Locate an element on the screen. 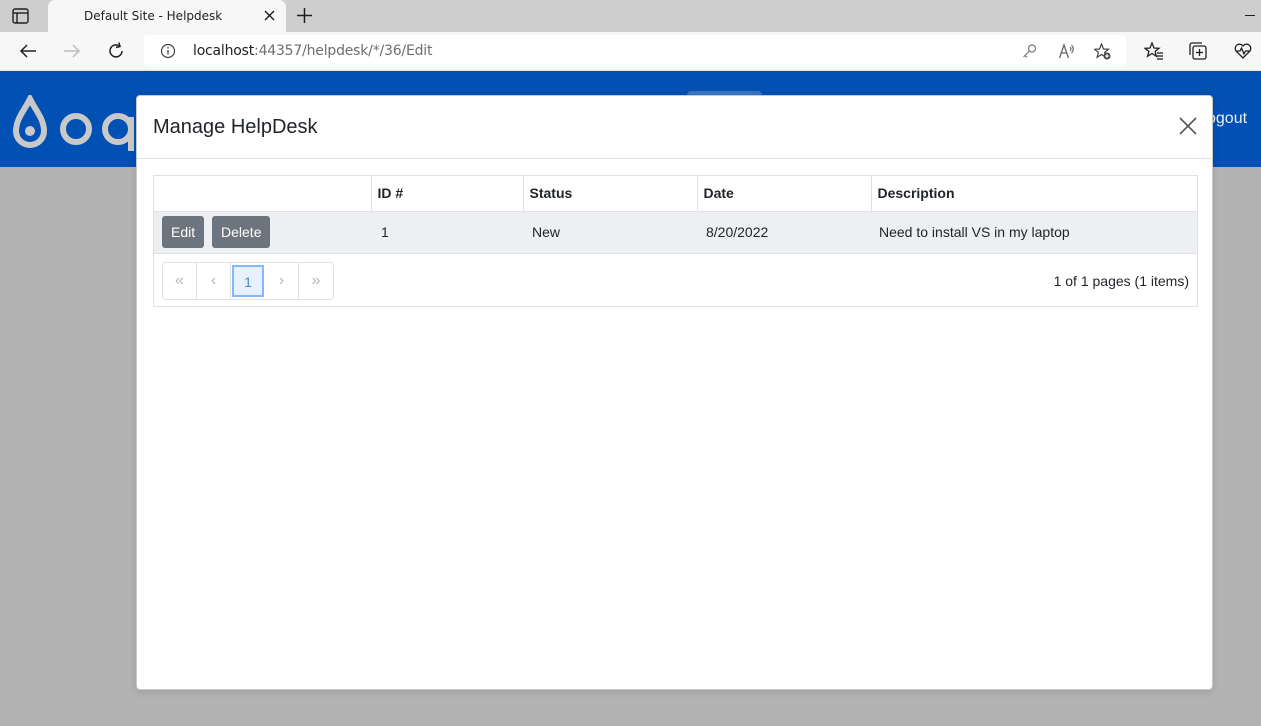 The height and width of the screenshot is (726, 1261). address-bar: localhost:44357/helpdesk/*/36/Edit is located at coordinates (635, 51).